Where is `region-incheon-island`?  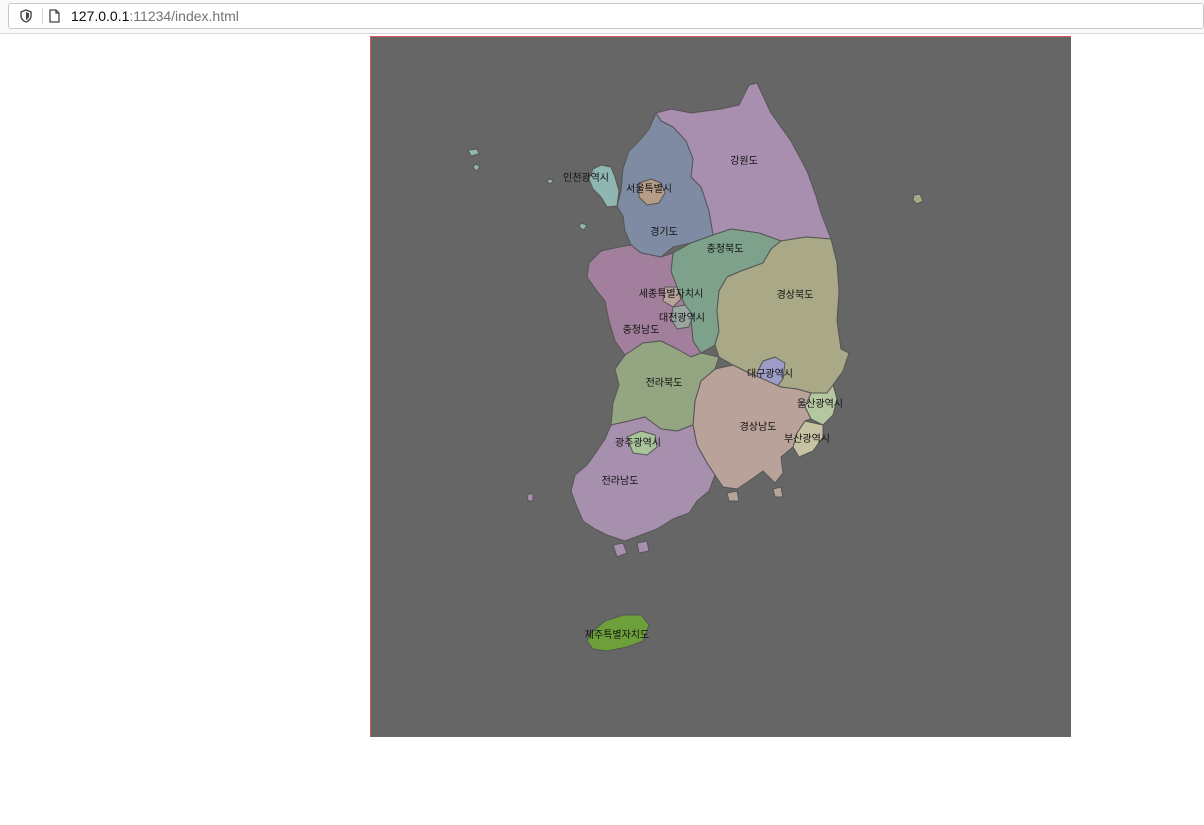
region-incheon-island is located at coordinates (527, 189).